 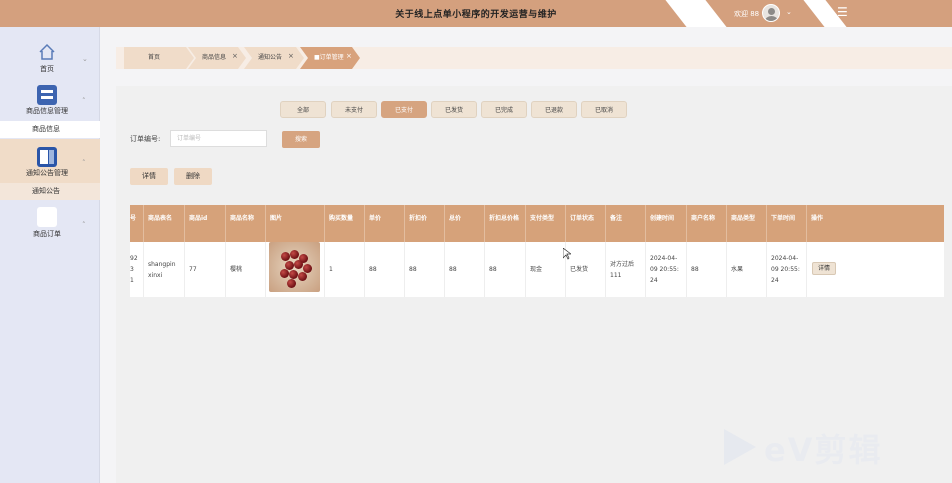 I want to click on play-icon, so click(x=740, y=447).